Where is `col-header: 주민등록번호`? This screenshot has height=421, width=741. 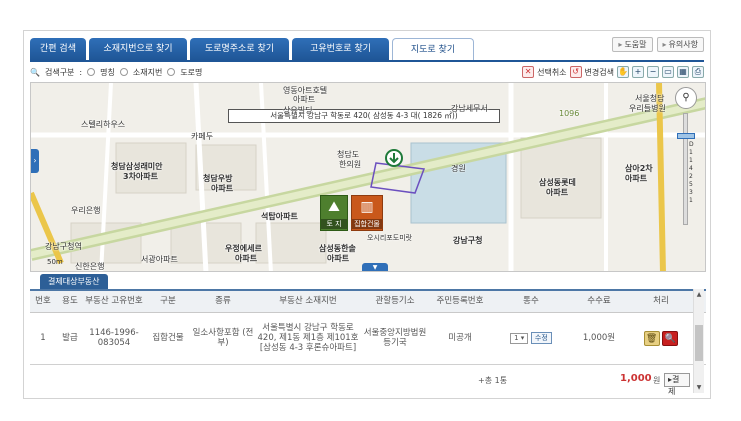
col-header: 주민등록번호 is located at coordinates (460, 301).